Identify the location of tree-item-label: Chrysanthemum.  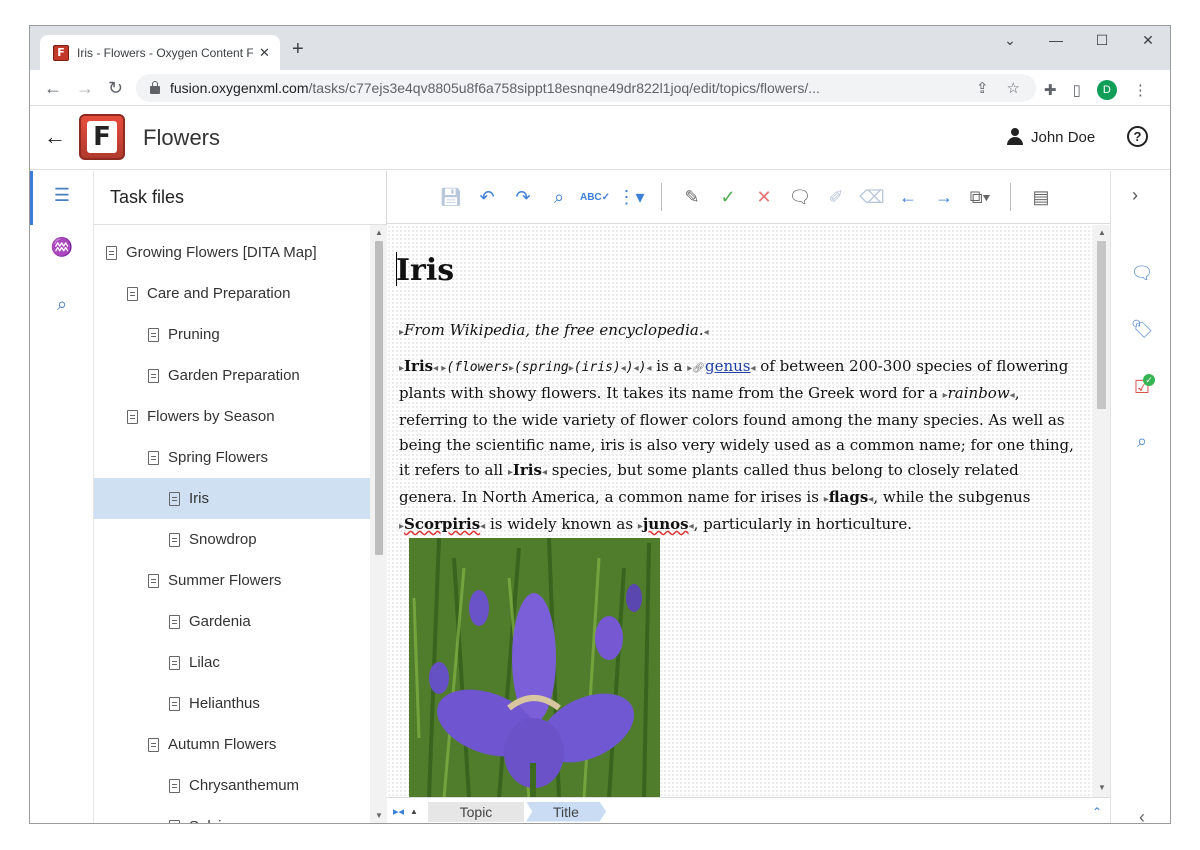
(244, 785).